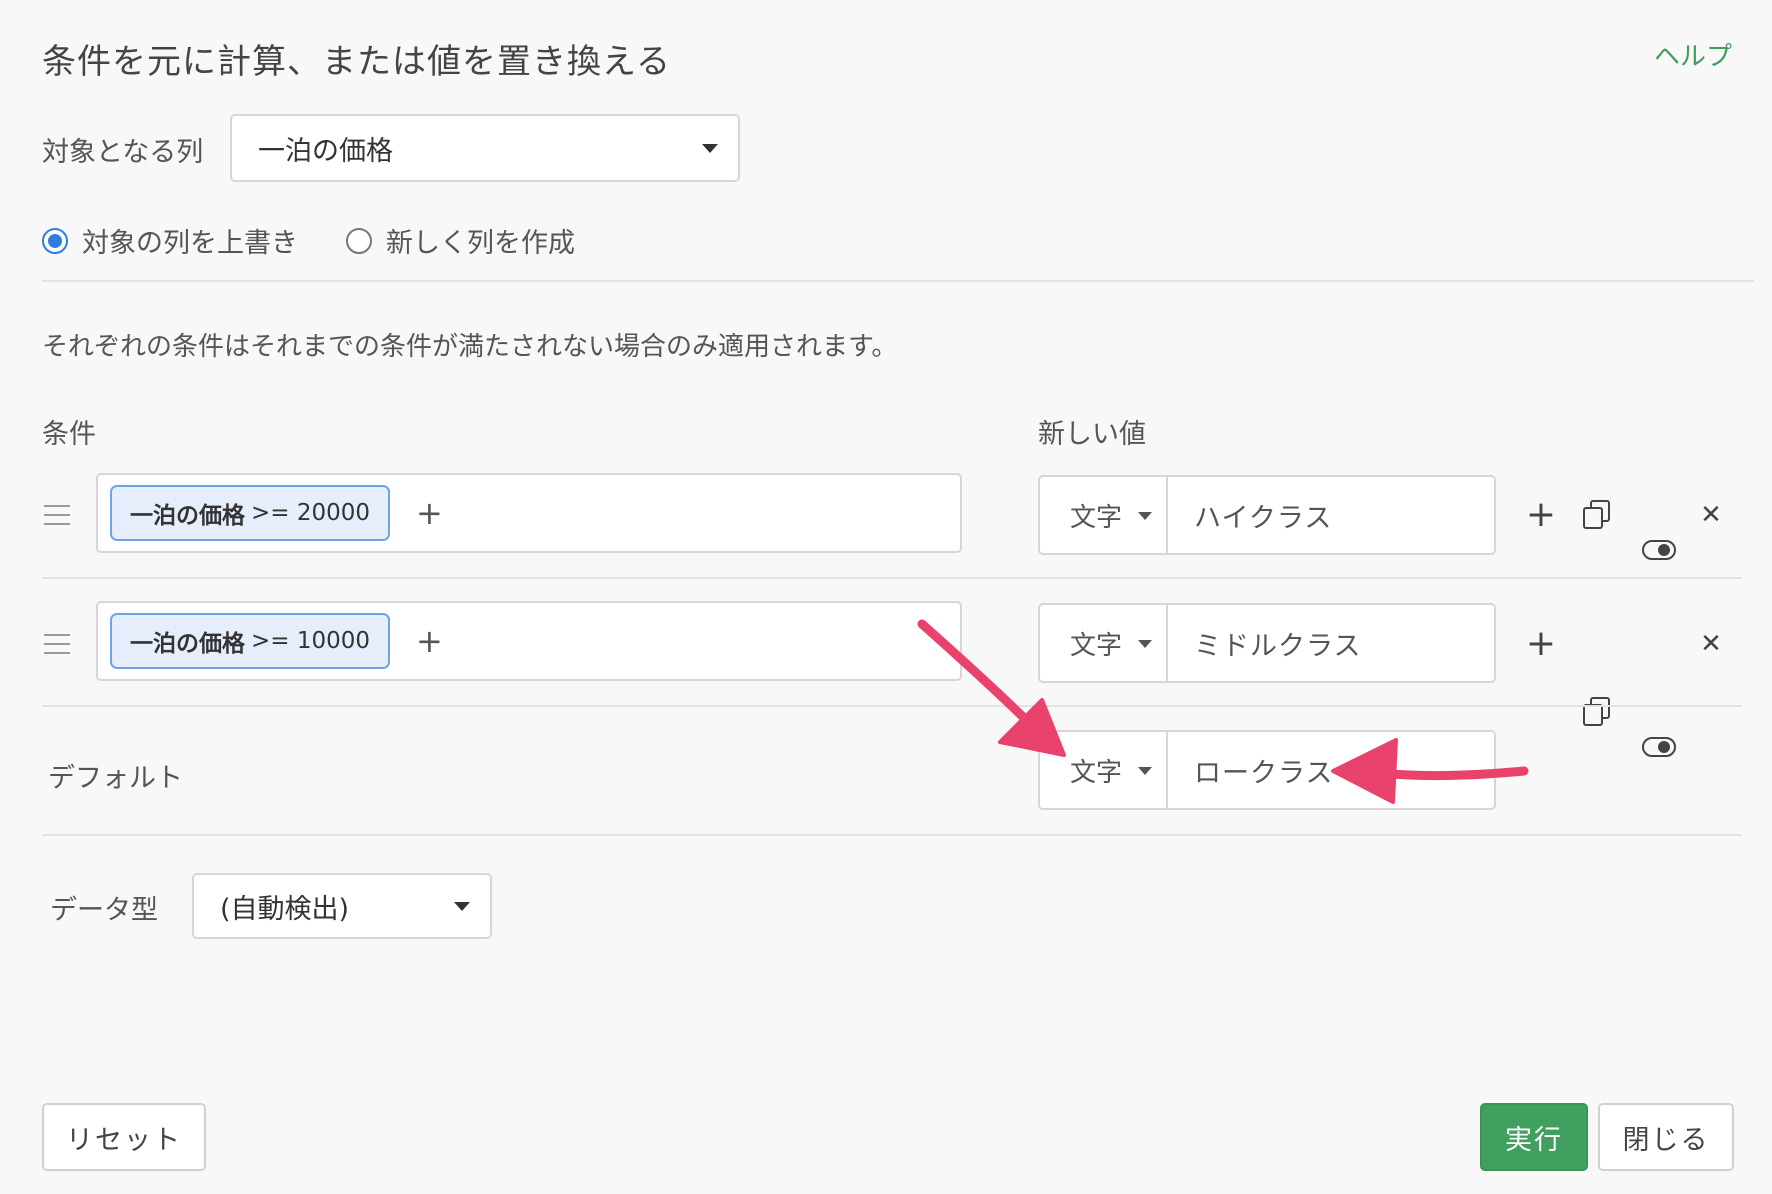 This screenshot has height=1194, width=1772. What do you see at coordinates (325, 151) in the screenshot?
I see `target-column-value: 一泊の価格` at bounding box center [325, 151].